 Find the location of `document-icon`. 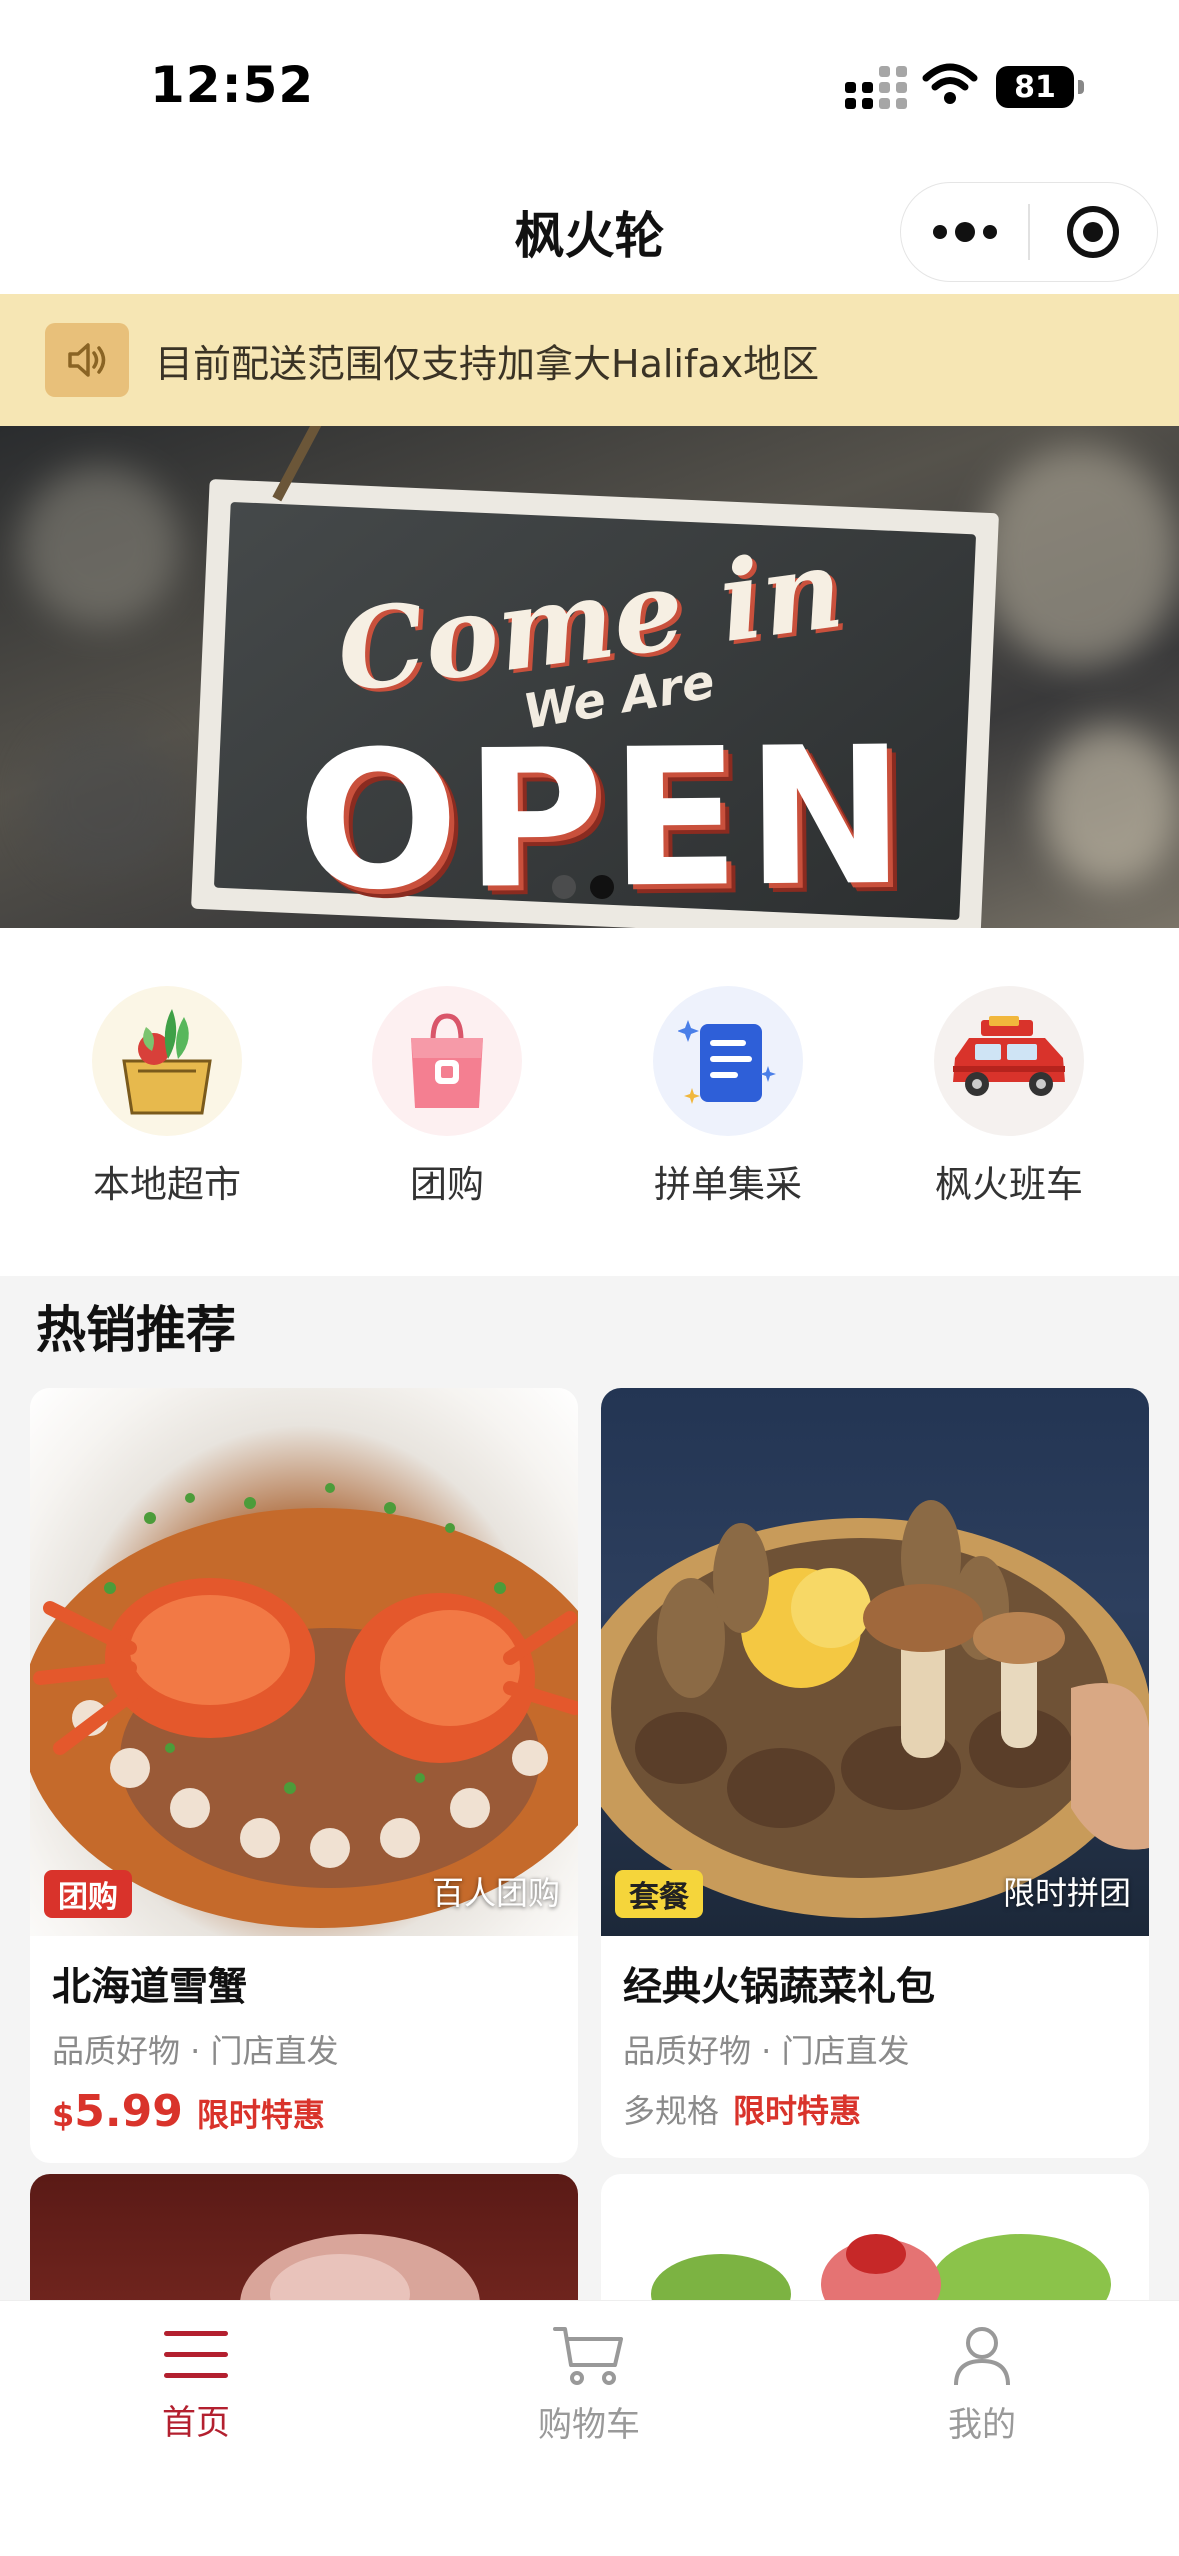

document-icon is located at coordinates (728, 1061).